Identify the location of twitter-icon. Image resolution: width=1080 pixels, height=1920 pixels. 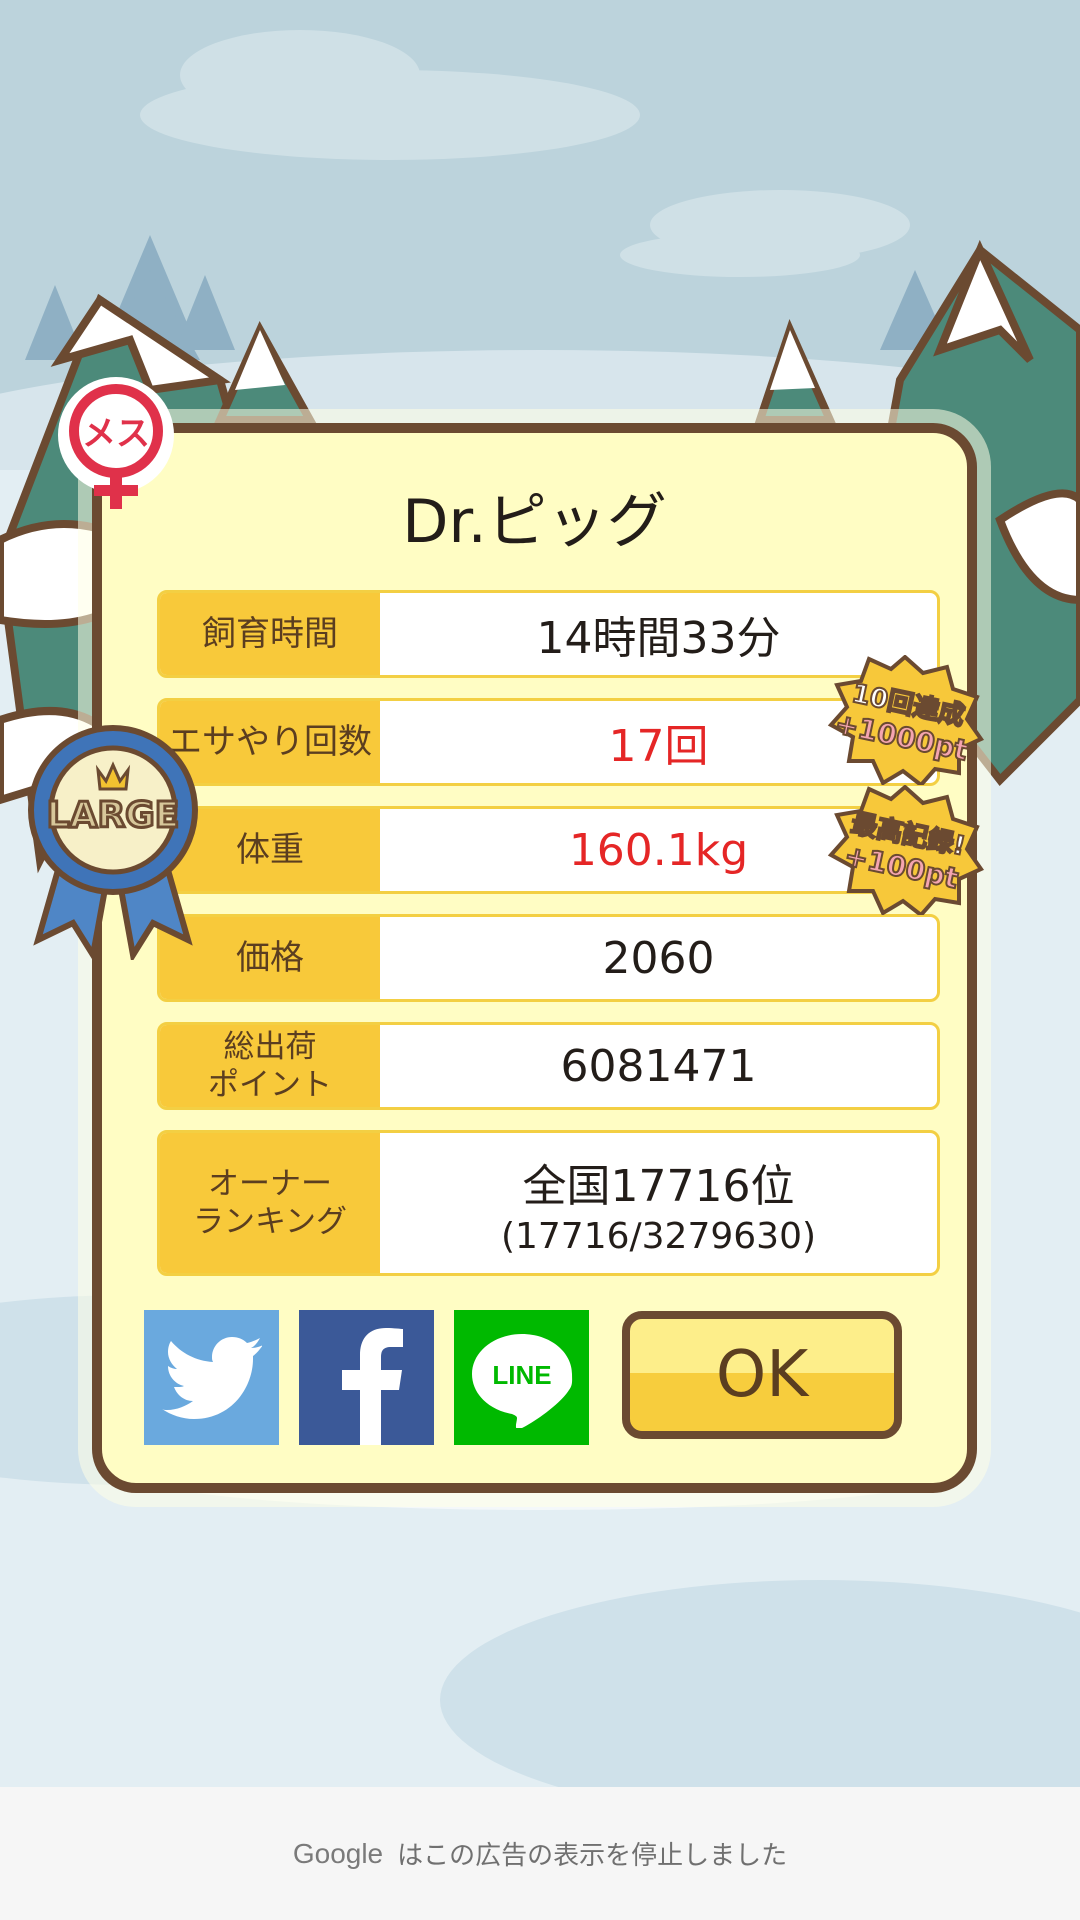
(211, 1377).